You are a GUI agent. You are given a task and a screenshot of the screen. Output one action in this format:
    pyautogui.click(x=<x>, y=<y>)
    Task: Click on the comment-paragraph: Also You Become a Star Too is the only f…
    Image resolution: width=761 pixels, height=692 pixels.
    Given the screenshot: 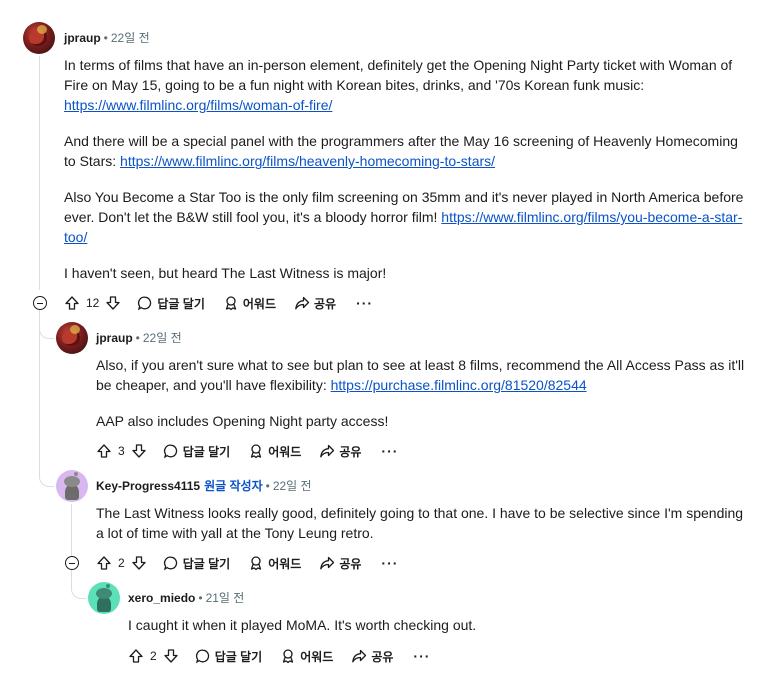 What is the action you would take?
    pyautogui.click(x=404, y=217)
    